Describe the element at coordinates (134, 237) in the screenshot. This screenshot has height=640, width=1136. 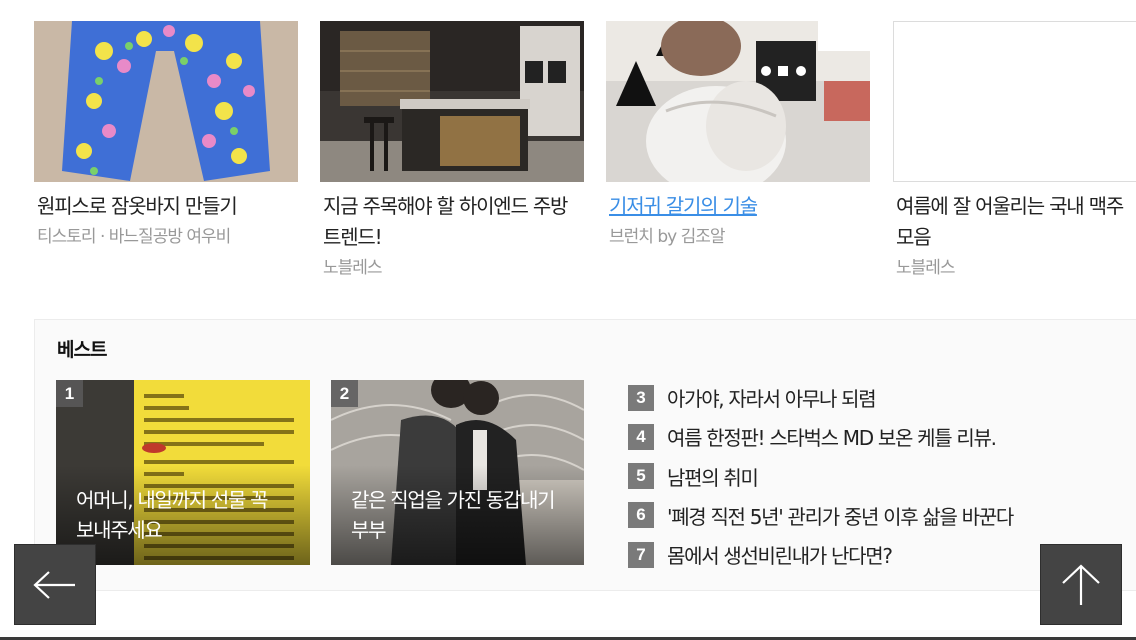
I see `card-source: 티스토리 · 바느질공방 여우비` at that location.